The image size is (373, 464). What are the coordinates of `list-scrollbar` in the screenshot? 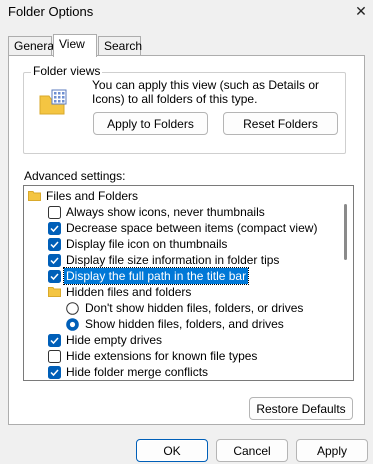 It's located at (346, 283).